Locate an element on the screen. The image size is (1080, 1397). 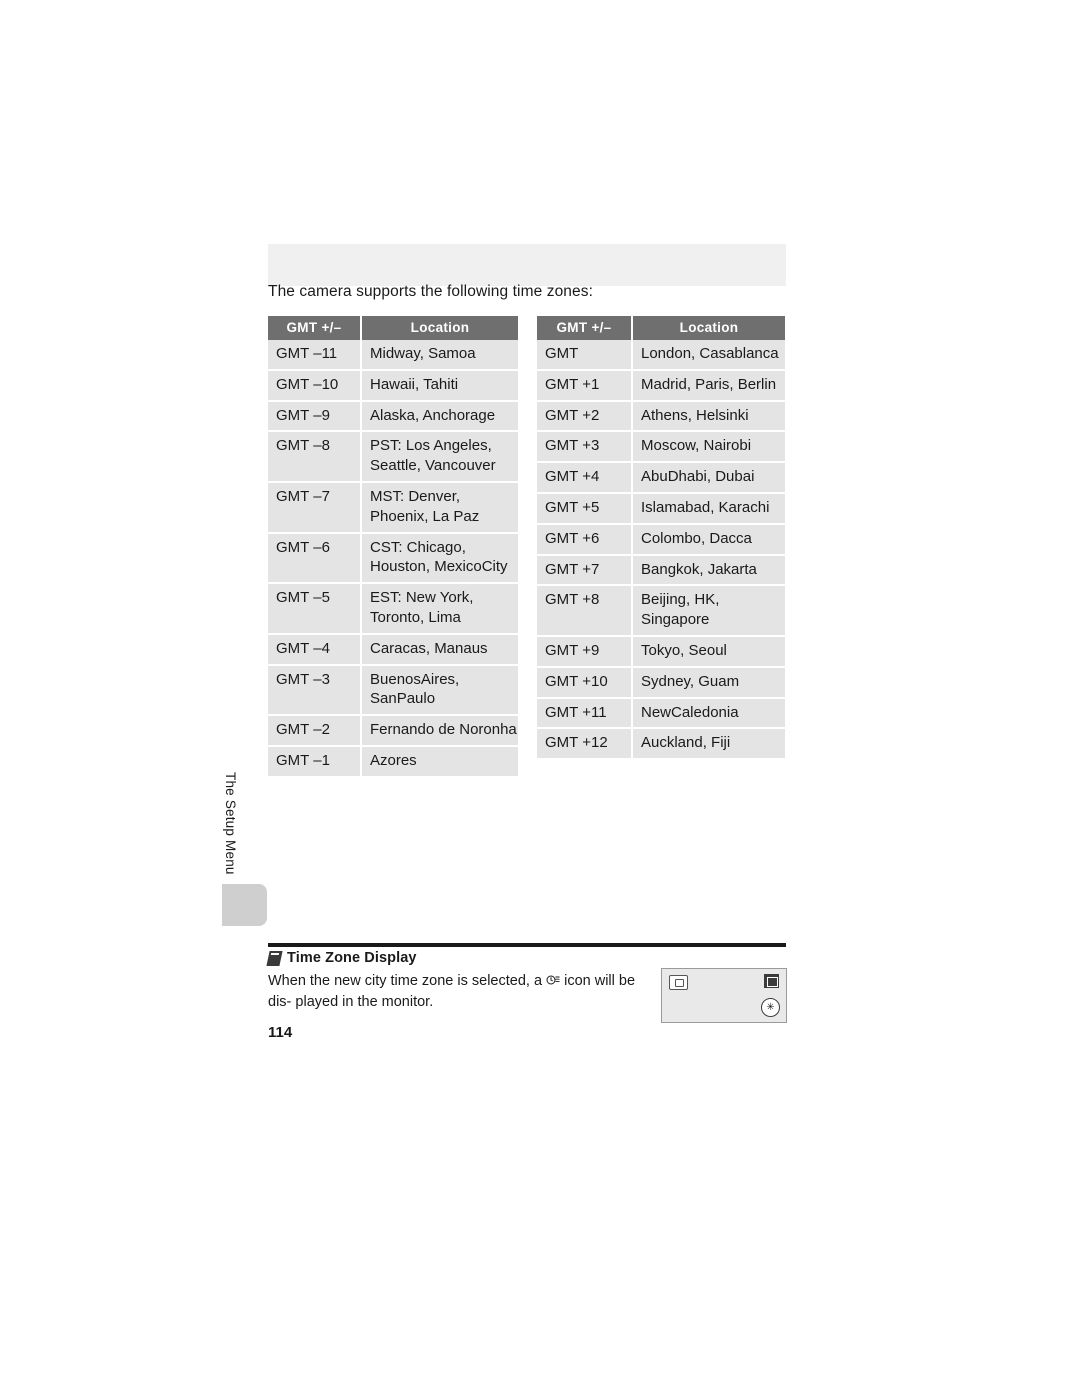
table-row: GMT –11 Midway, Samoa is located at coordinates (393, 355).